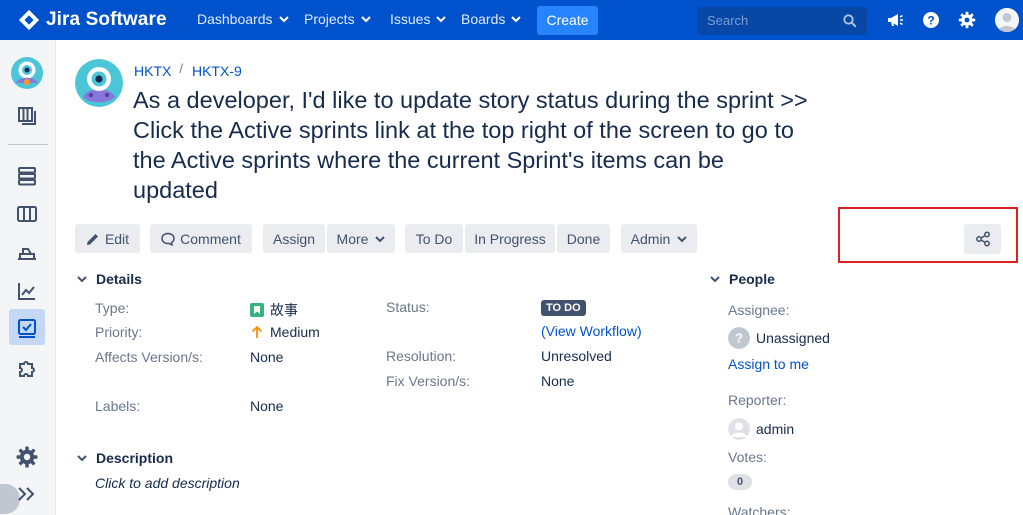 The width and height of the screenshot is (1023, 515). Describe the element at coordinates (408, 307) in the screenshot. I see `status-label: Status:` at that location.